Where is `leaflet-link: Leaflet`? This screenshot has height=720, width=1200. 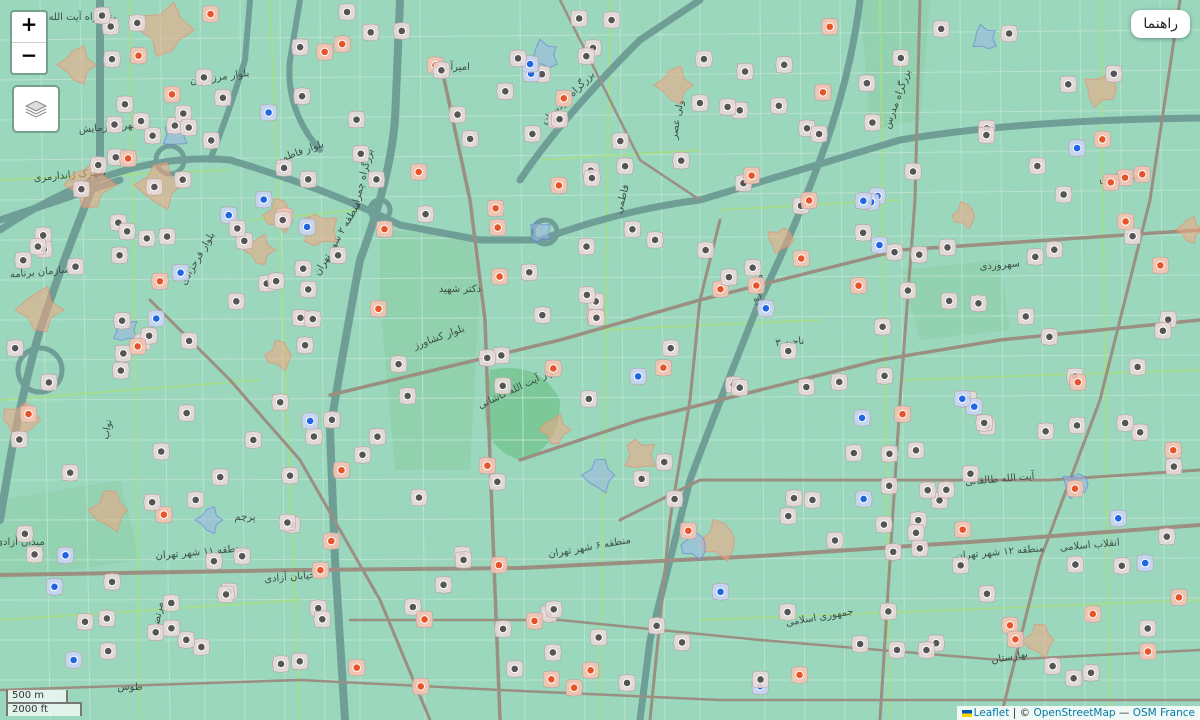 leaflet-link: Leaflet is located at coordinates (992, 713).